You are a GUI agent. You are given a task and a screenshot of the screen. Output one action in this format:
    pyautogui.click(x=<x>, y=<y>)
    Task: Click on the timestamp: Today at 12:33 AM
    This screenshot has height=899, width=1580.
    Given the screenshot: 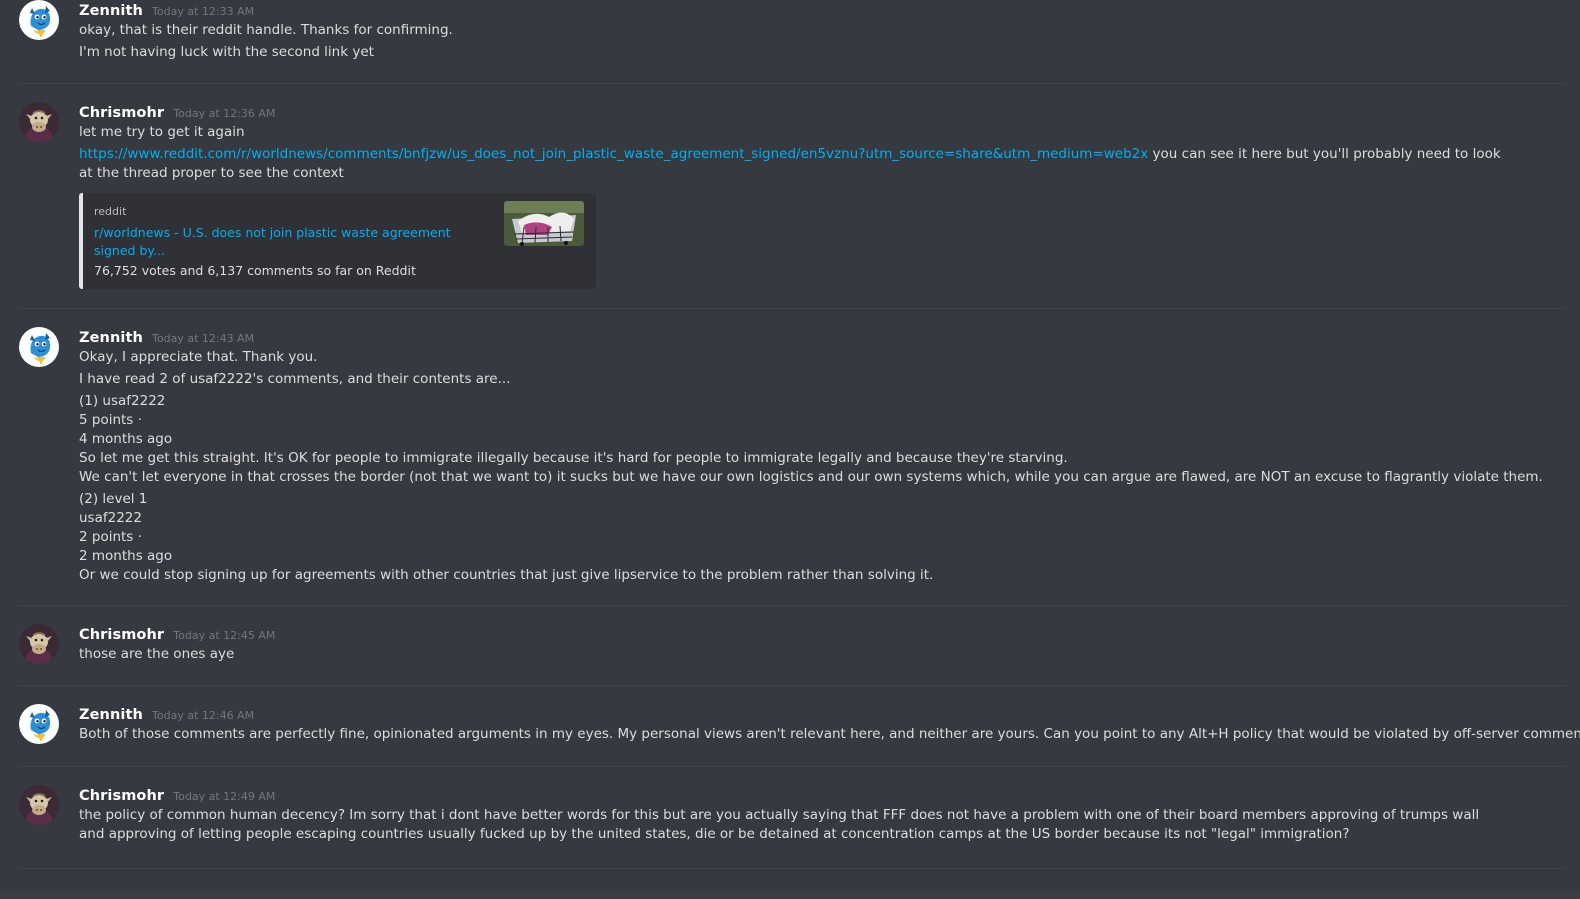 What is the action you would take?
    pyautogui.click(x=203, y=11)
    